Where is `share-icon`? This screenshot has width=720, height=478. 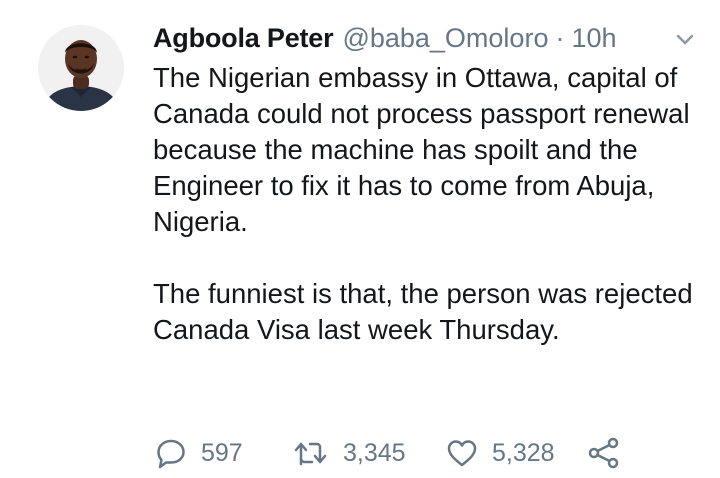 share-icon is located at coordinates (603, 453).